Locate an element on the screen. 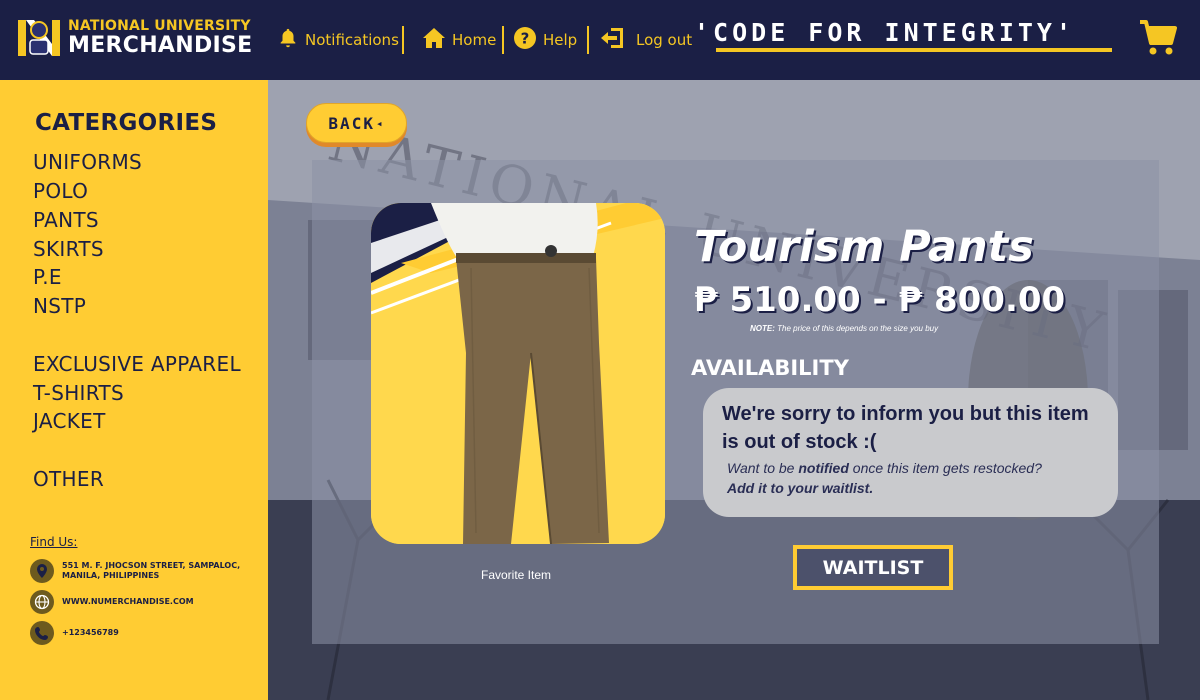 This screenshot has height=700, width=1200. brand-logo: NATIONAL UNIVERSITY MERCHANDISE is located at coordinates (134, 38).